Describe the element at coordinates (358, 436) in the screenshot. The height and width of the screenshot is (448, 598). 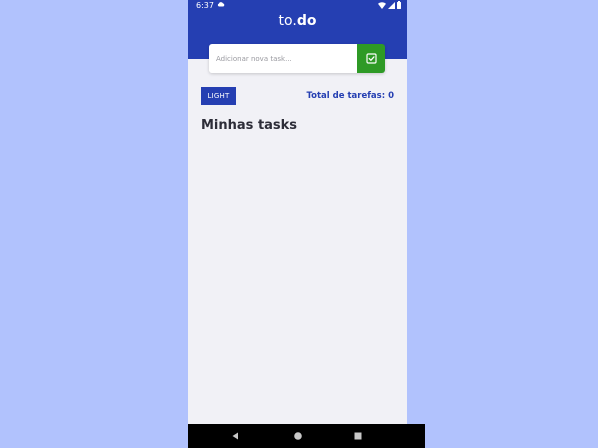
I see `recents-icon` at that location.